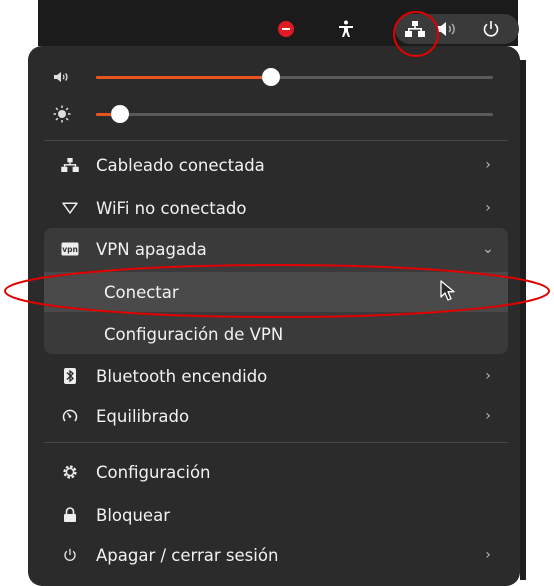 The height and width of the screenshot is (586, 554). Describe the element at coordinates (183, 77) in the screenshot. I see `volume-slider-fill` at that location.